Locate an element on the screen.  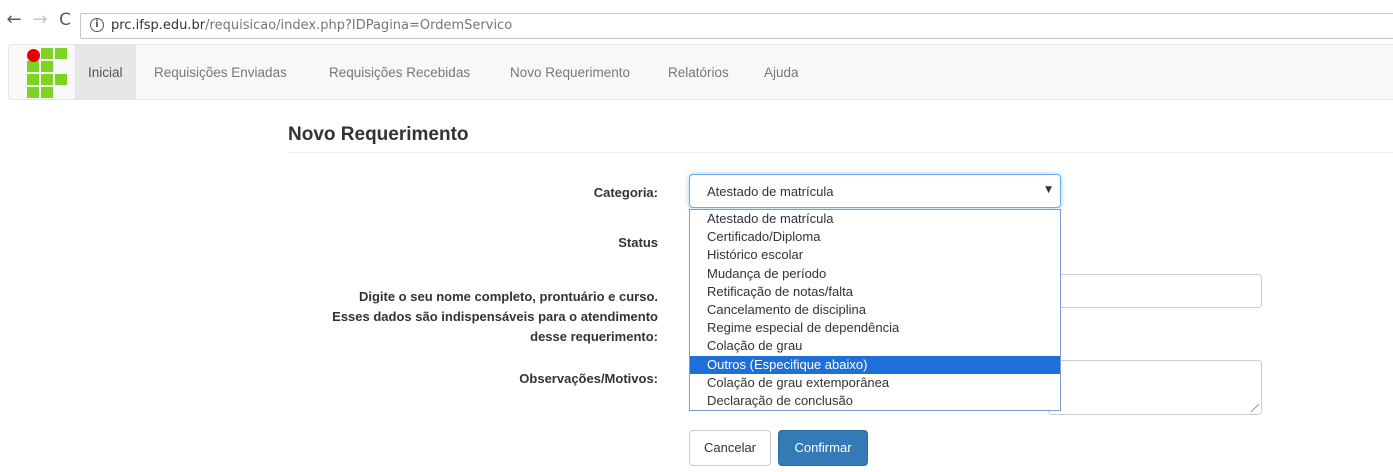
page-title: Novo Requerimento is located at coordinates (378, 134).